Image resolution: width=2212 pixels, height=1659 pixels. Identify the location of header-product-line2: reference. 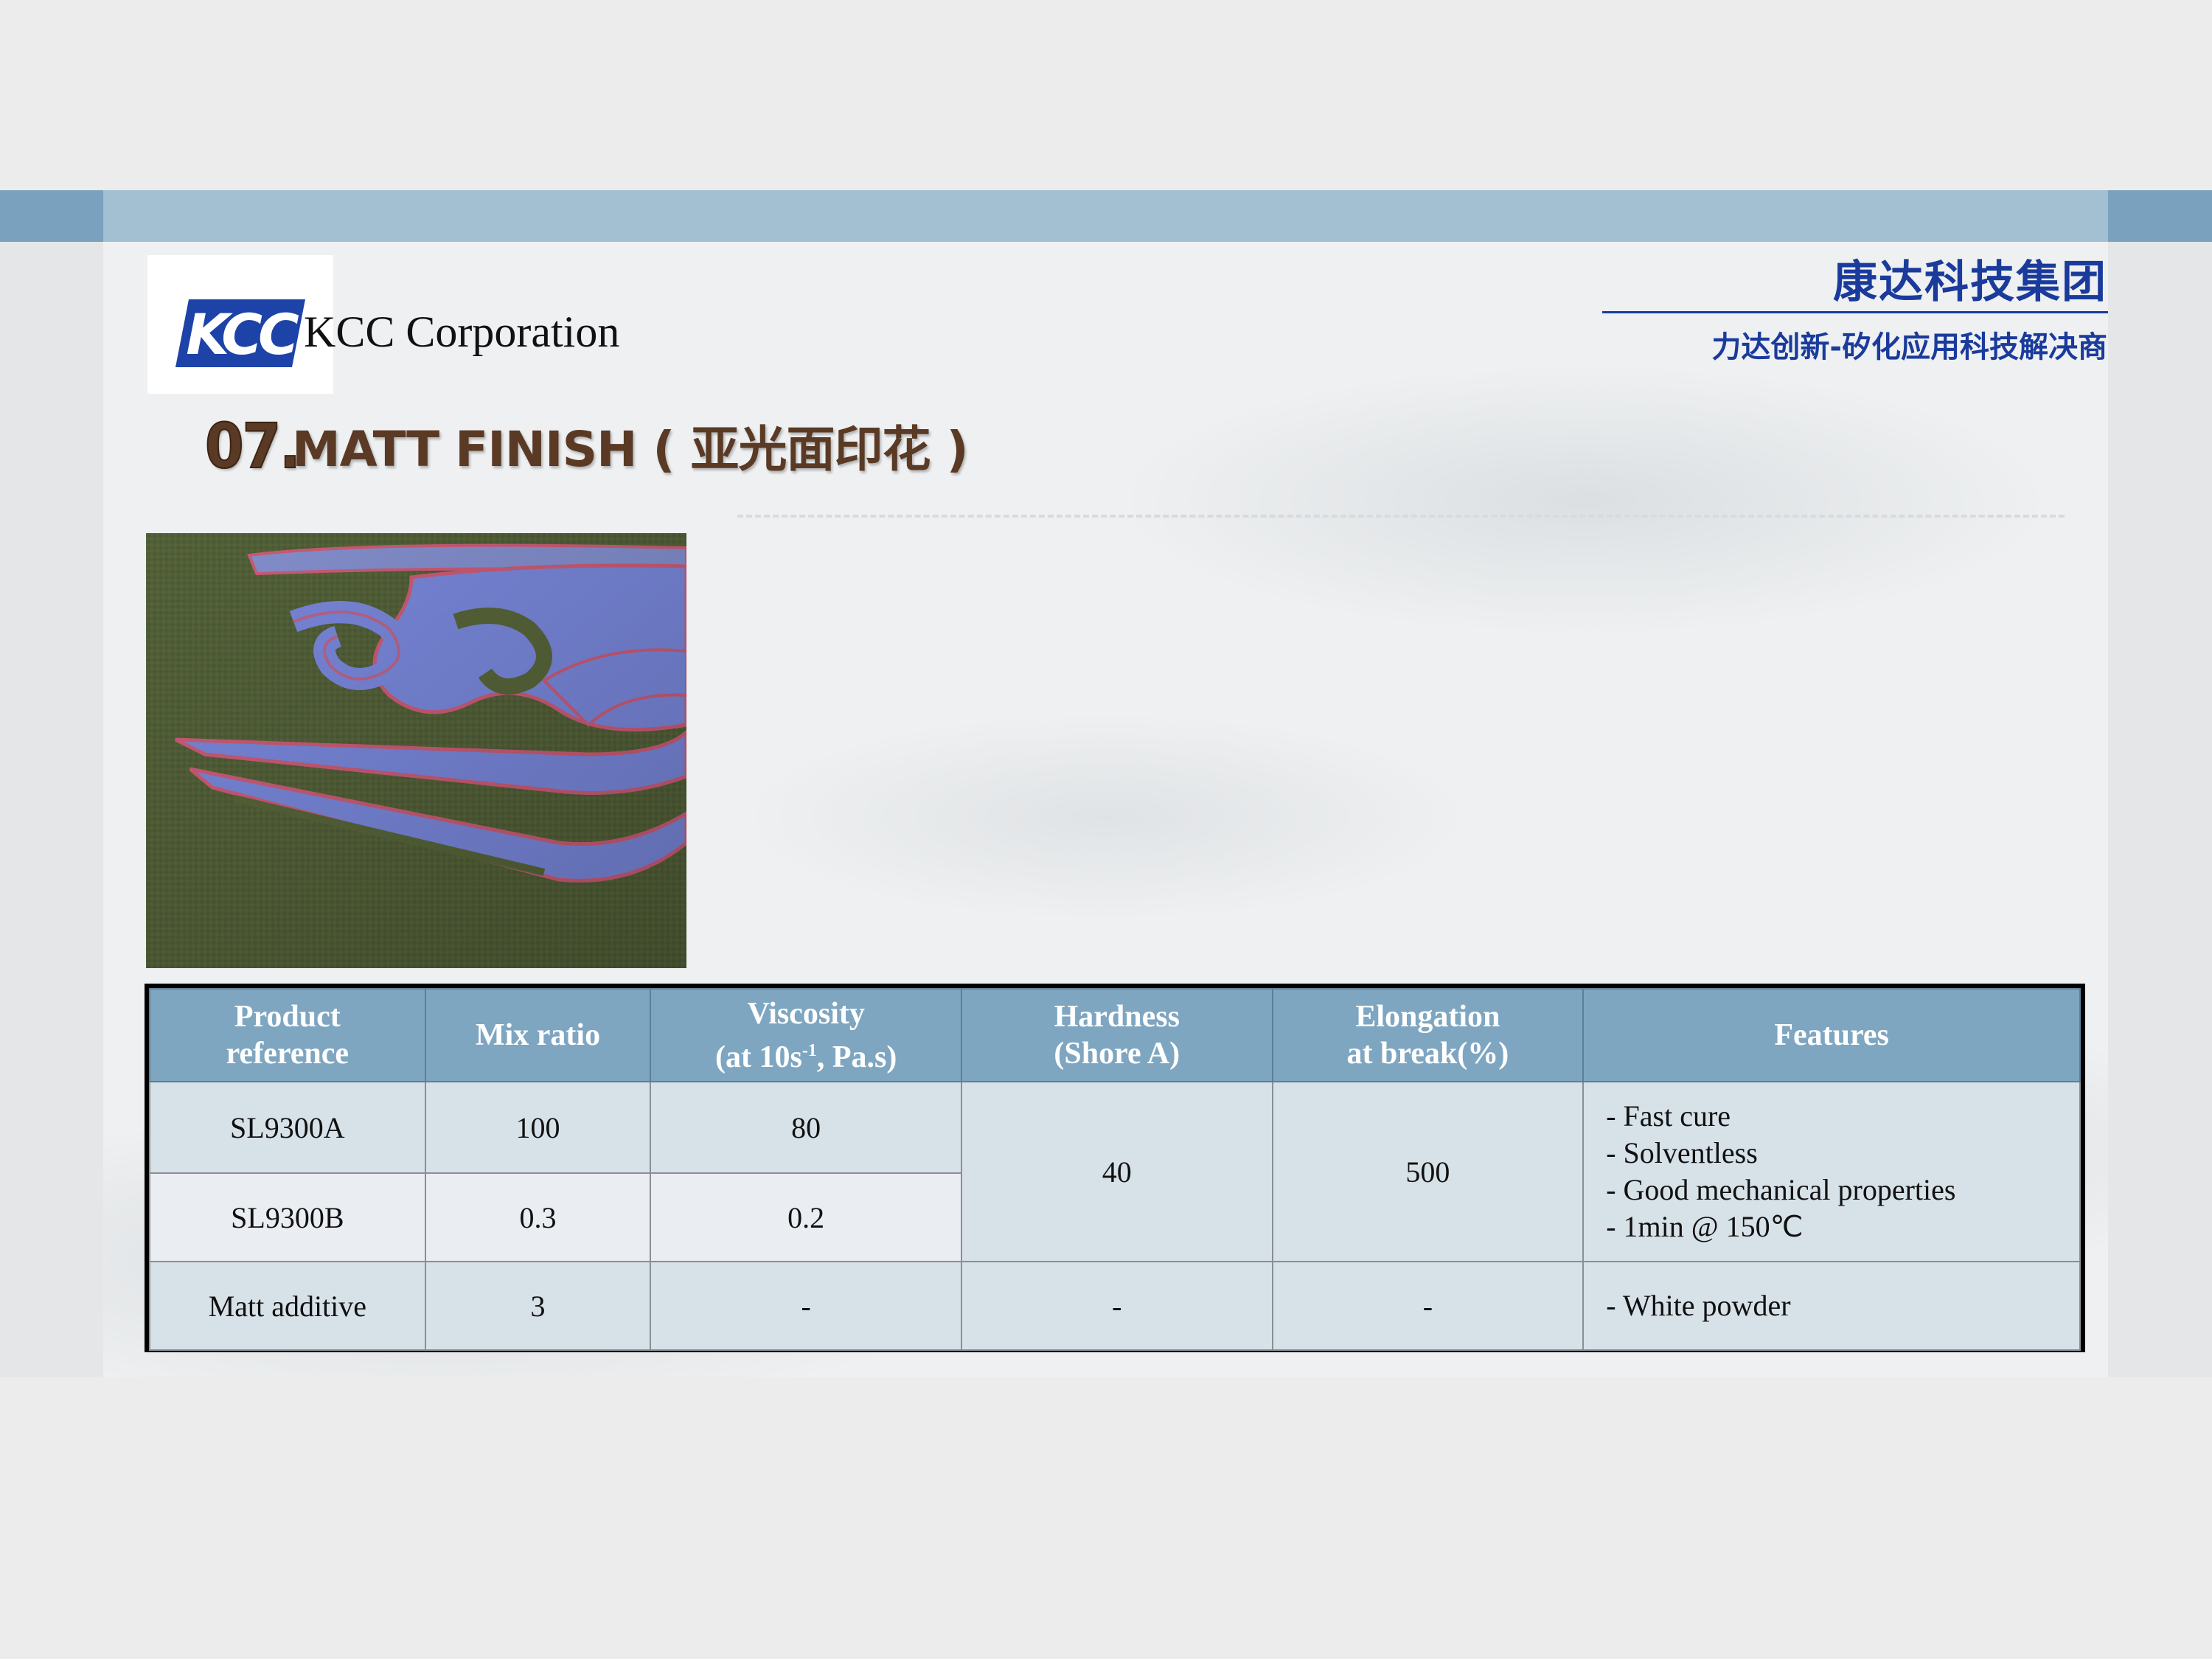
(287, 1054).